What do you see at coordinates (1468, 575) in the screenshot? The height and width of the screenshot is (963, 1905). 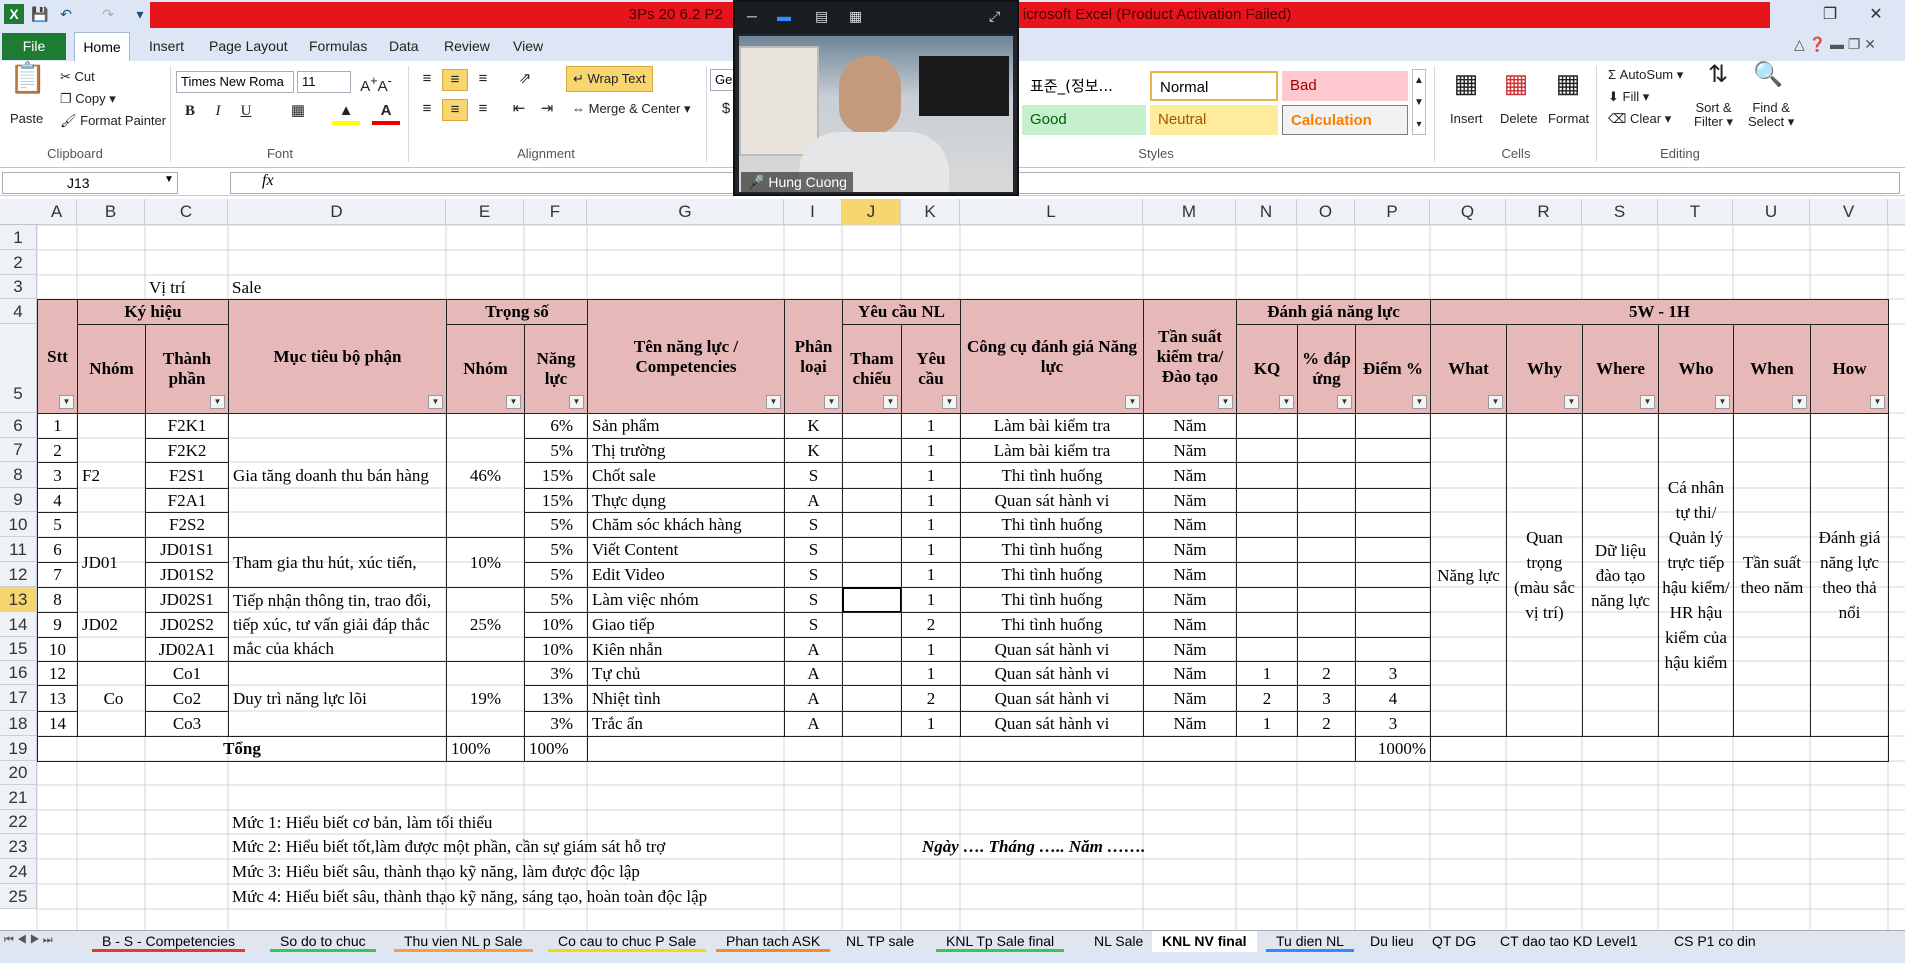 I see `cell-5w-what: Năng lực` at bounding box center [1468, 575].